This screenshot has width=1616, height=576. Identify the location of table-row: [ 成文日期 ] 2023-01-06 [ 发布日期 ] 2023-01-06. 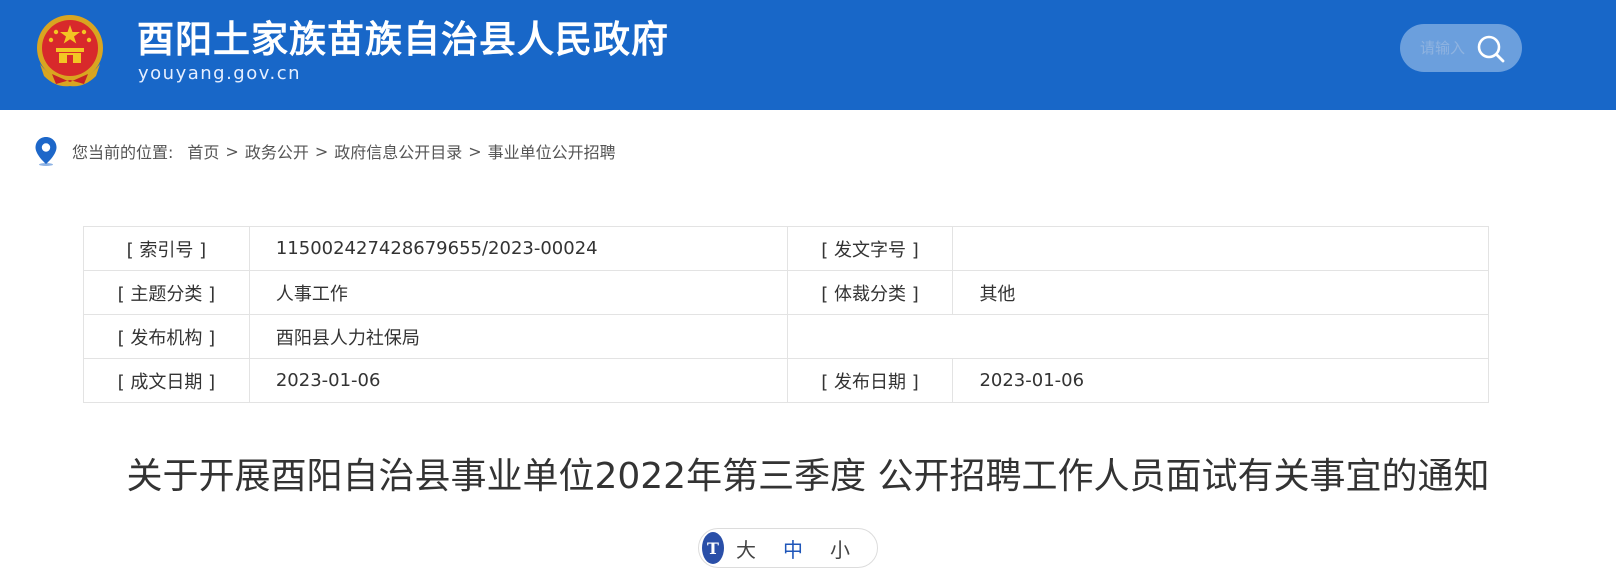
(786, 380).